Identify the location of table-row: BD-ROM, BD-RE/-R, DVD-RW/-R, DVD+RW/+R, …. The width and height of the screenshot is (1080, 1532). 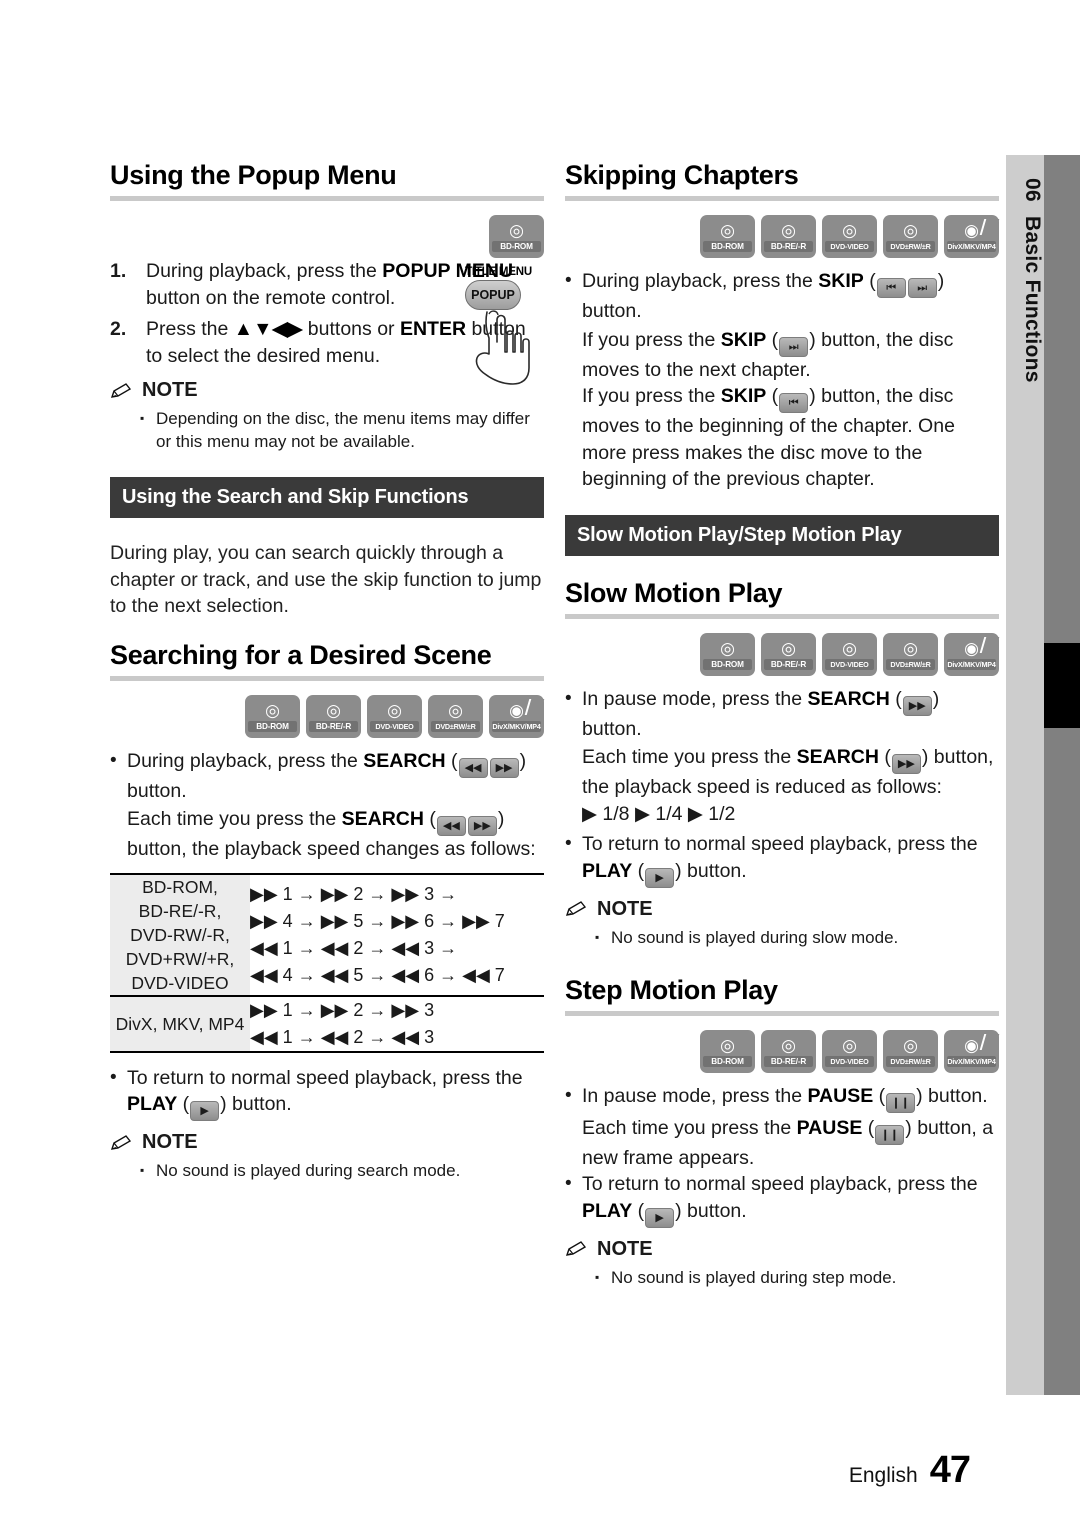
(327, 934).